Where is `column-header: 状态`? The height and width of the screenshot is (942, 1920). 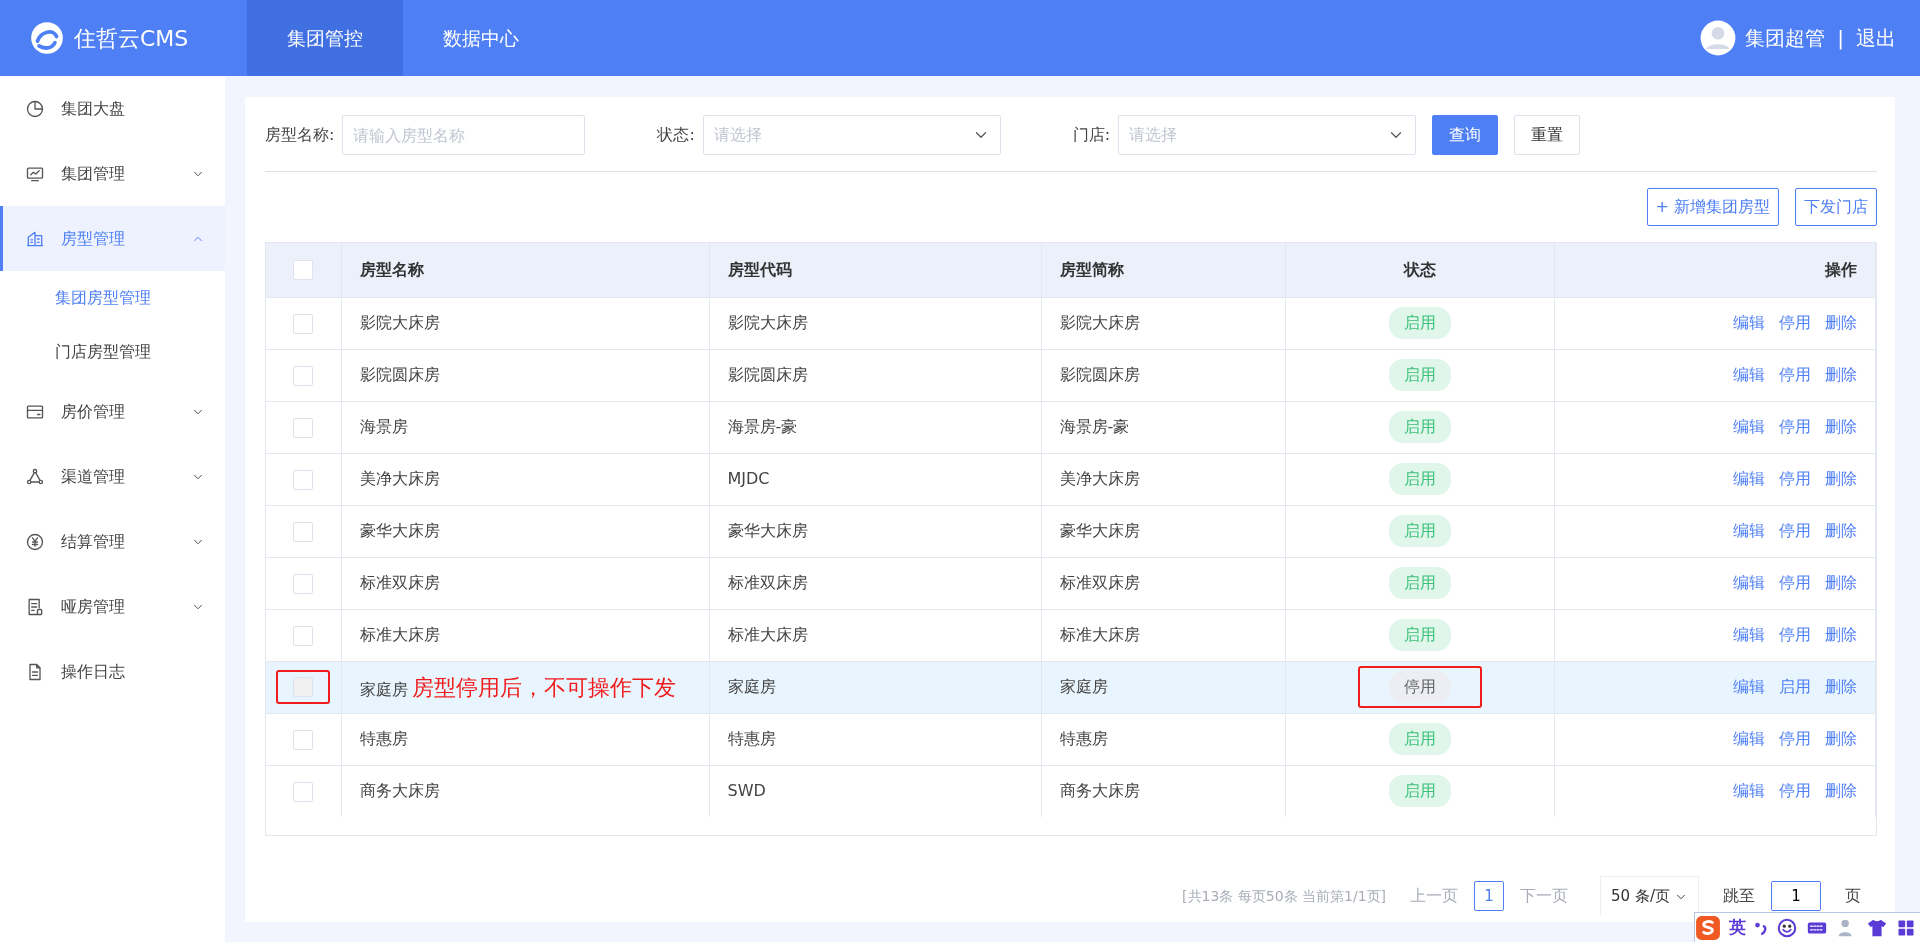
column-header: 状态 is located at coordinates (1419, 270).